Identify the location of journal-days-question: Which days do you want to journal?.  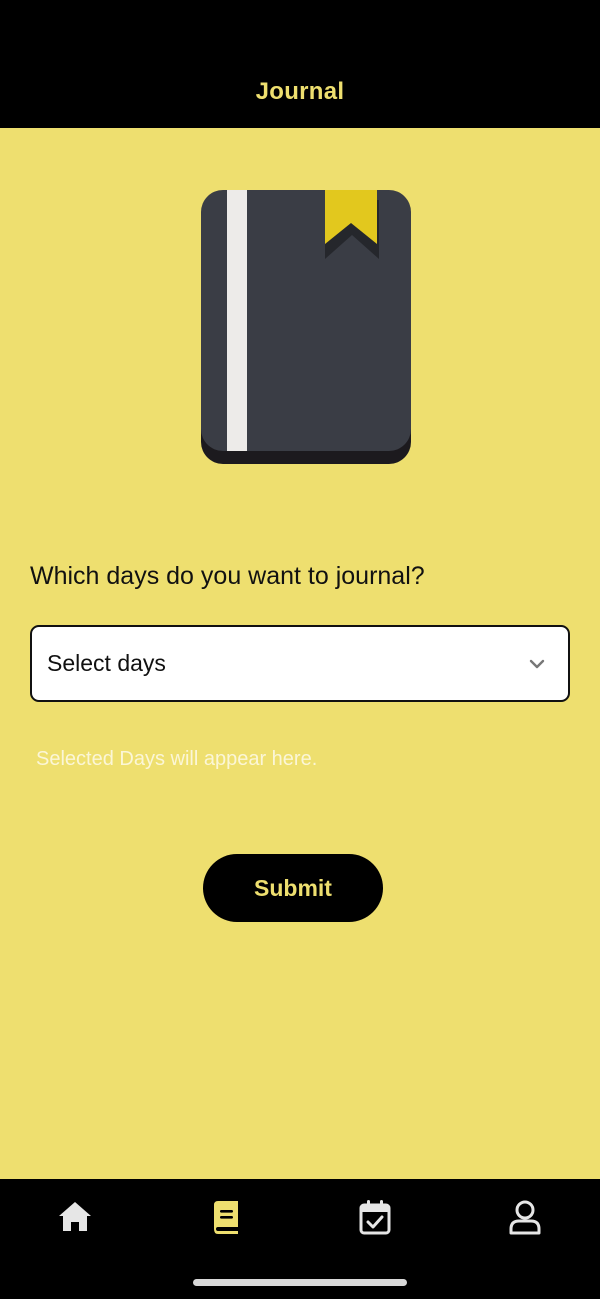
(227, 576).